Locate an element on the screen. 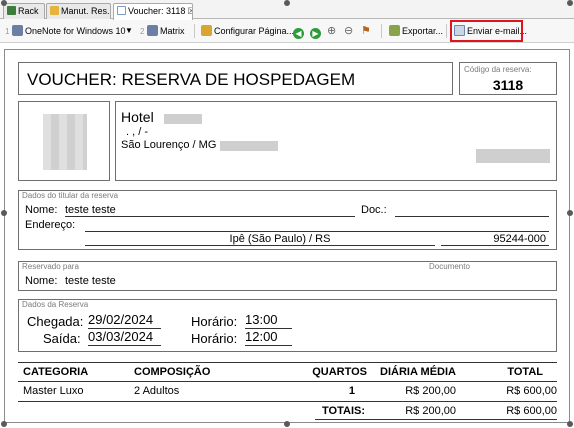 The height and width of the screenshot is (428, 574). hotel-phone-redacted is located at coordinates (249, 146).